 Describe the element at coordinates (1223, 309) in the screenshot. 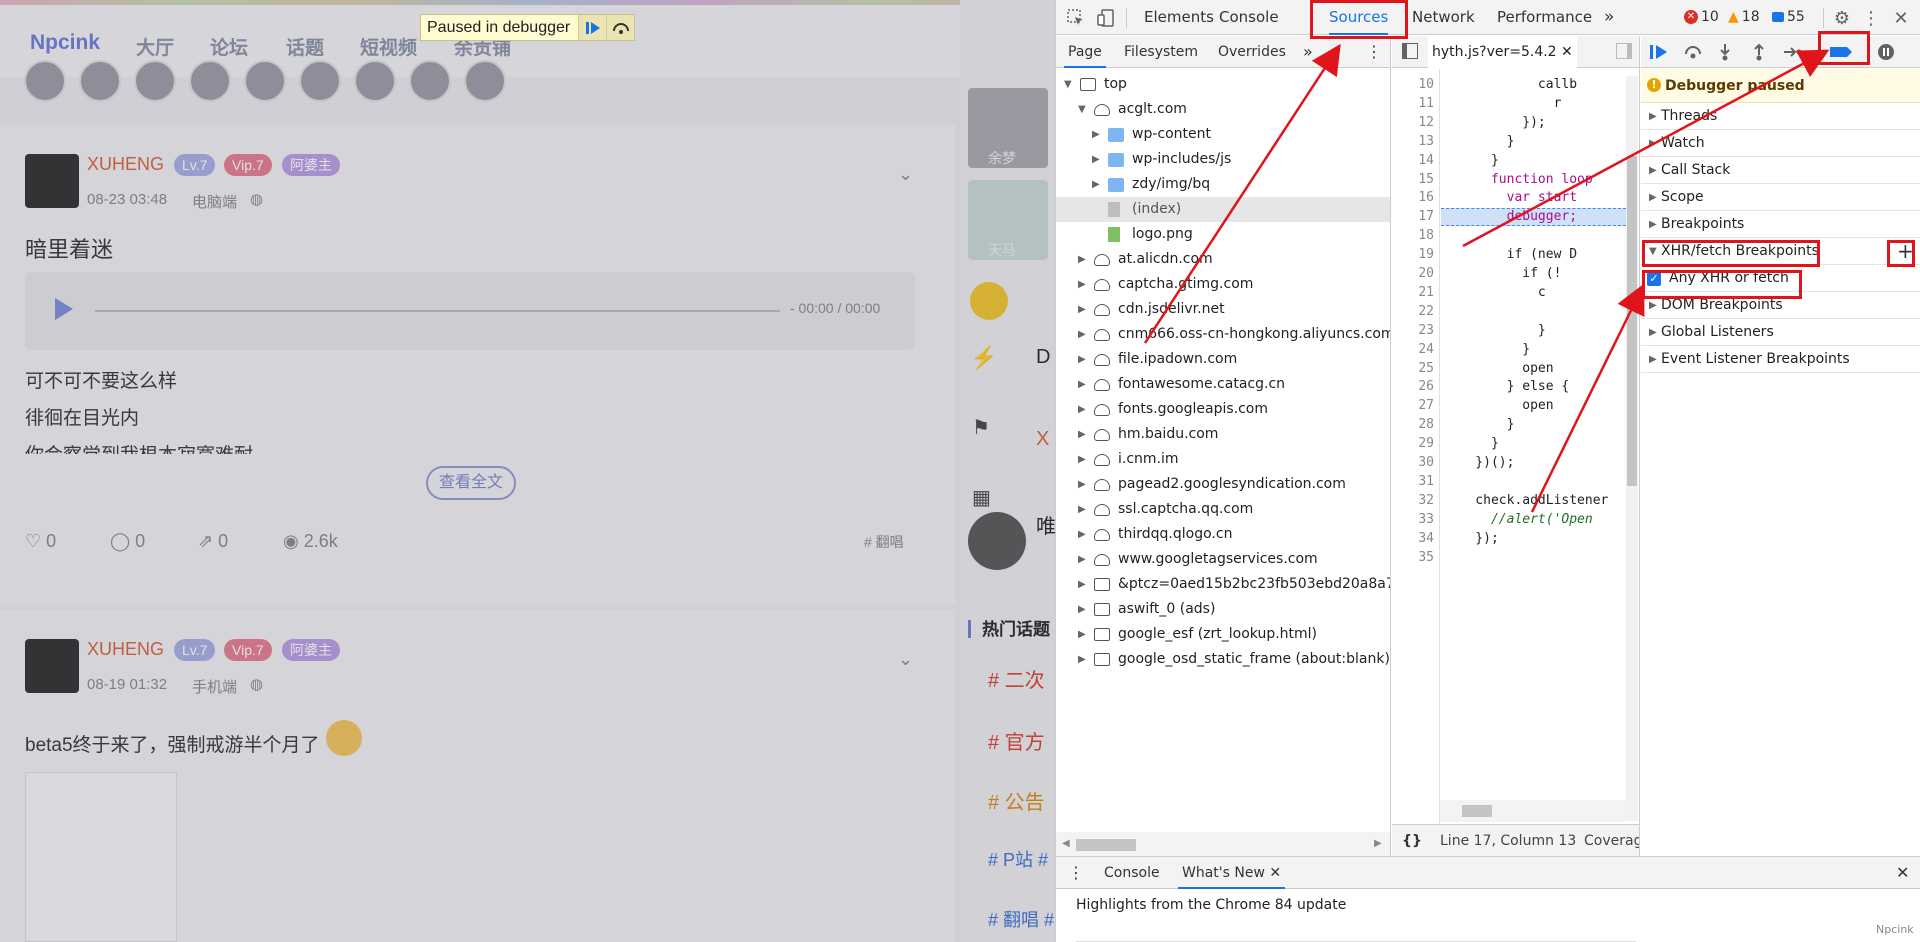

I see `tree-item: ▶ cdn.jsdelivr.net` at that location.